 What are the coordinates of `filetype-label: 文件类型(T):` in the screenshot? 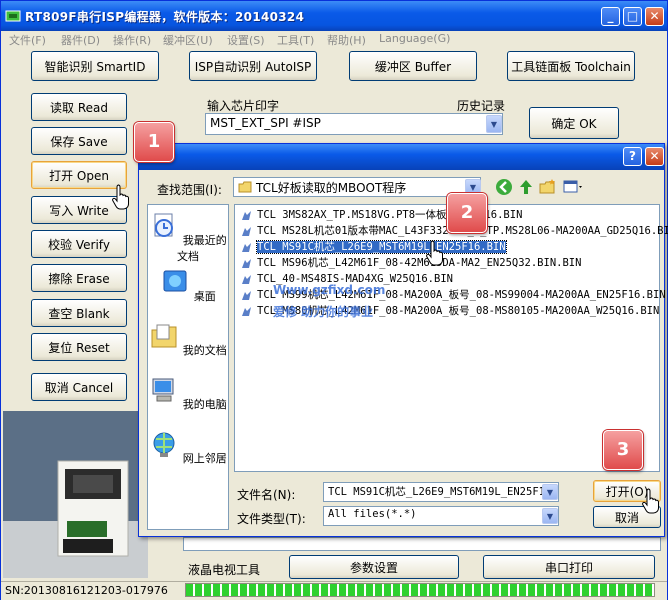 It's located at (271, 519).